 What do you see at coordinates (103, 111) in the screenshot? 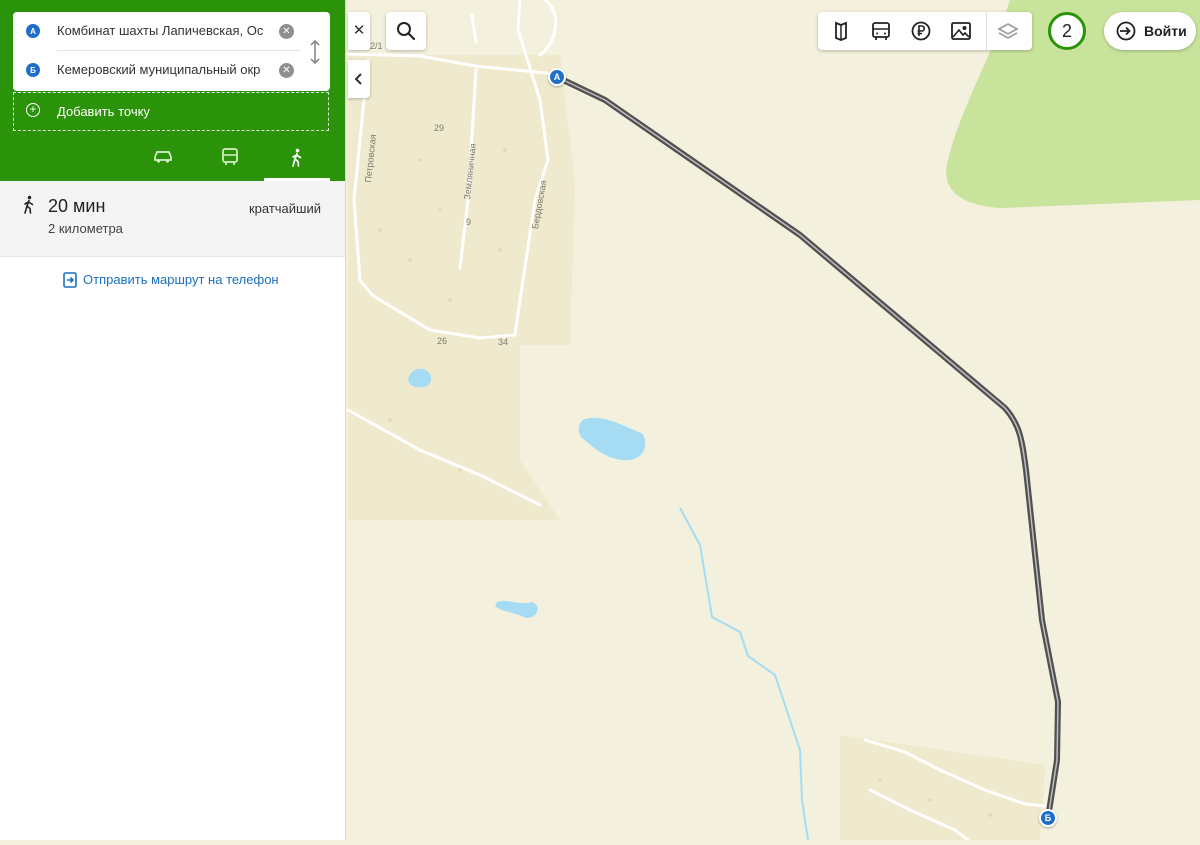
I see `add-point-label: Добавить точку` at bounding box center [103, 111].